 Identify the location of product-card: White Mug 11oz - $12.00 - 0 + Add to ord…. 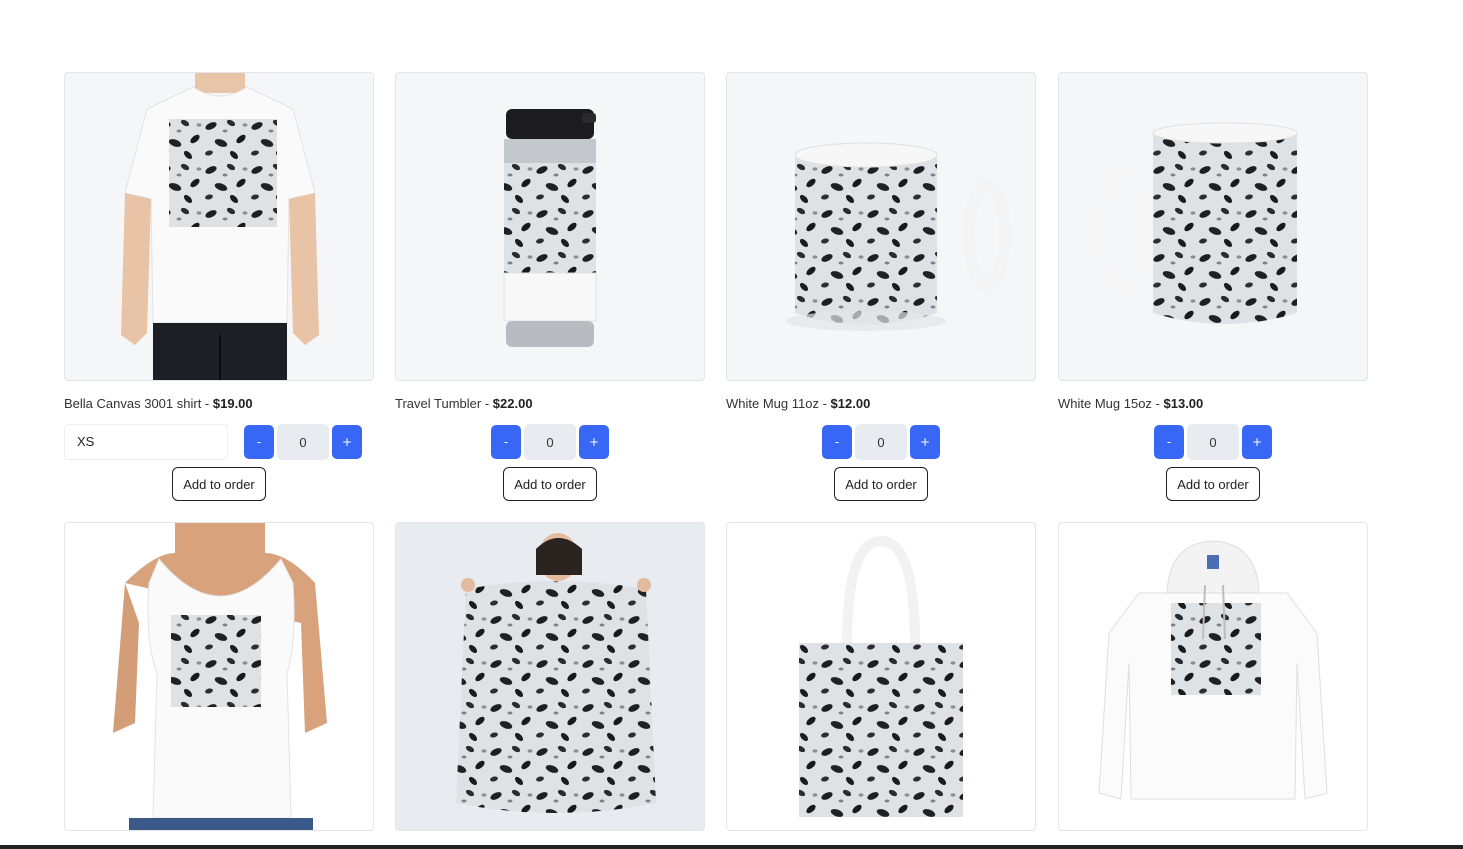
(881, 286).